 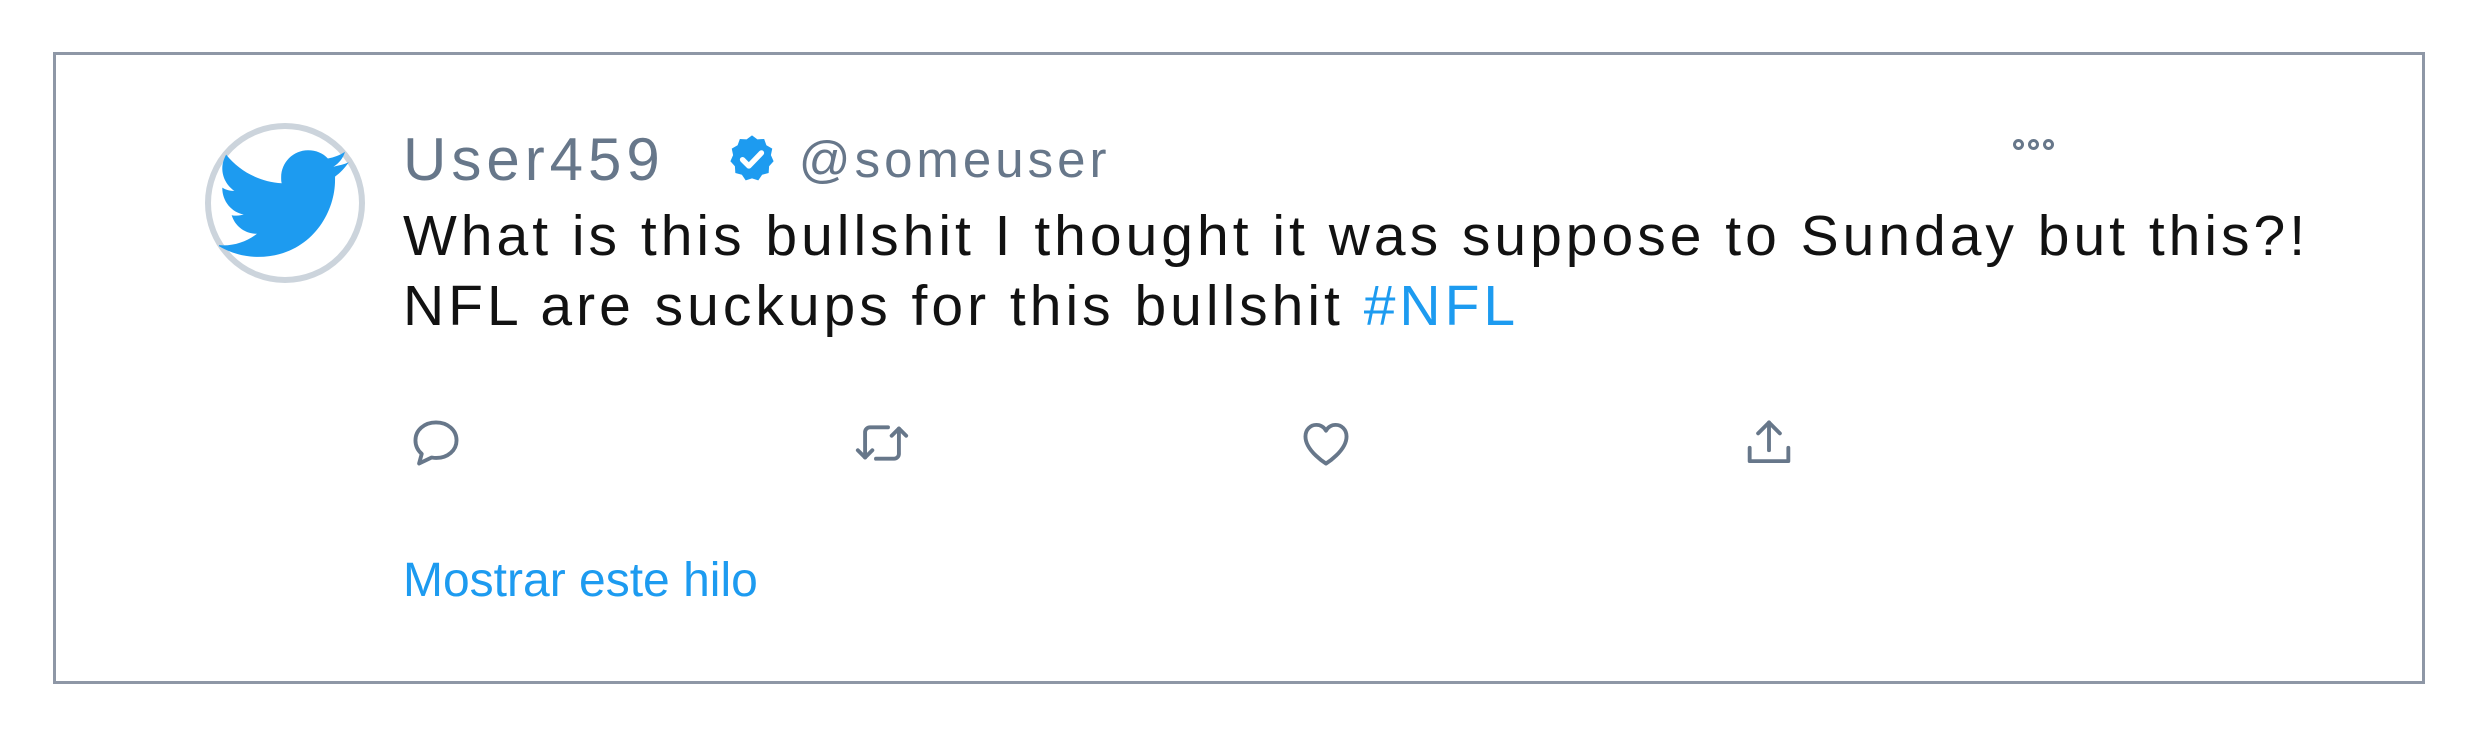 I want to click on avatar, so click(x=285, y=203).